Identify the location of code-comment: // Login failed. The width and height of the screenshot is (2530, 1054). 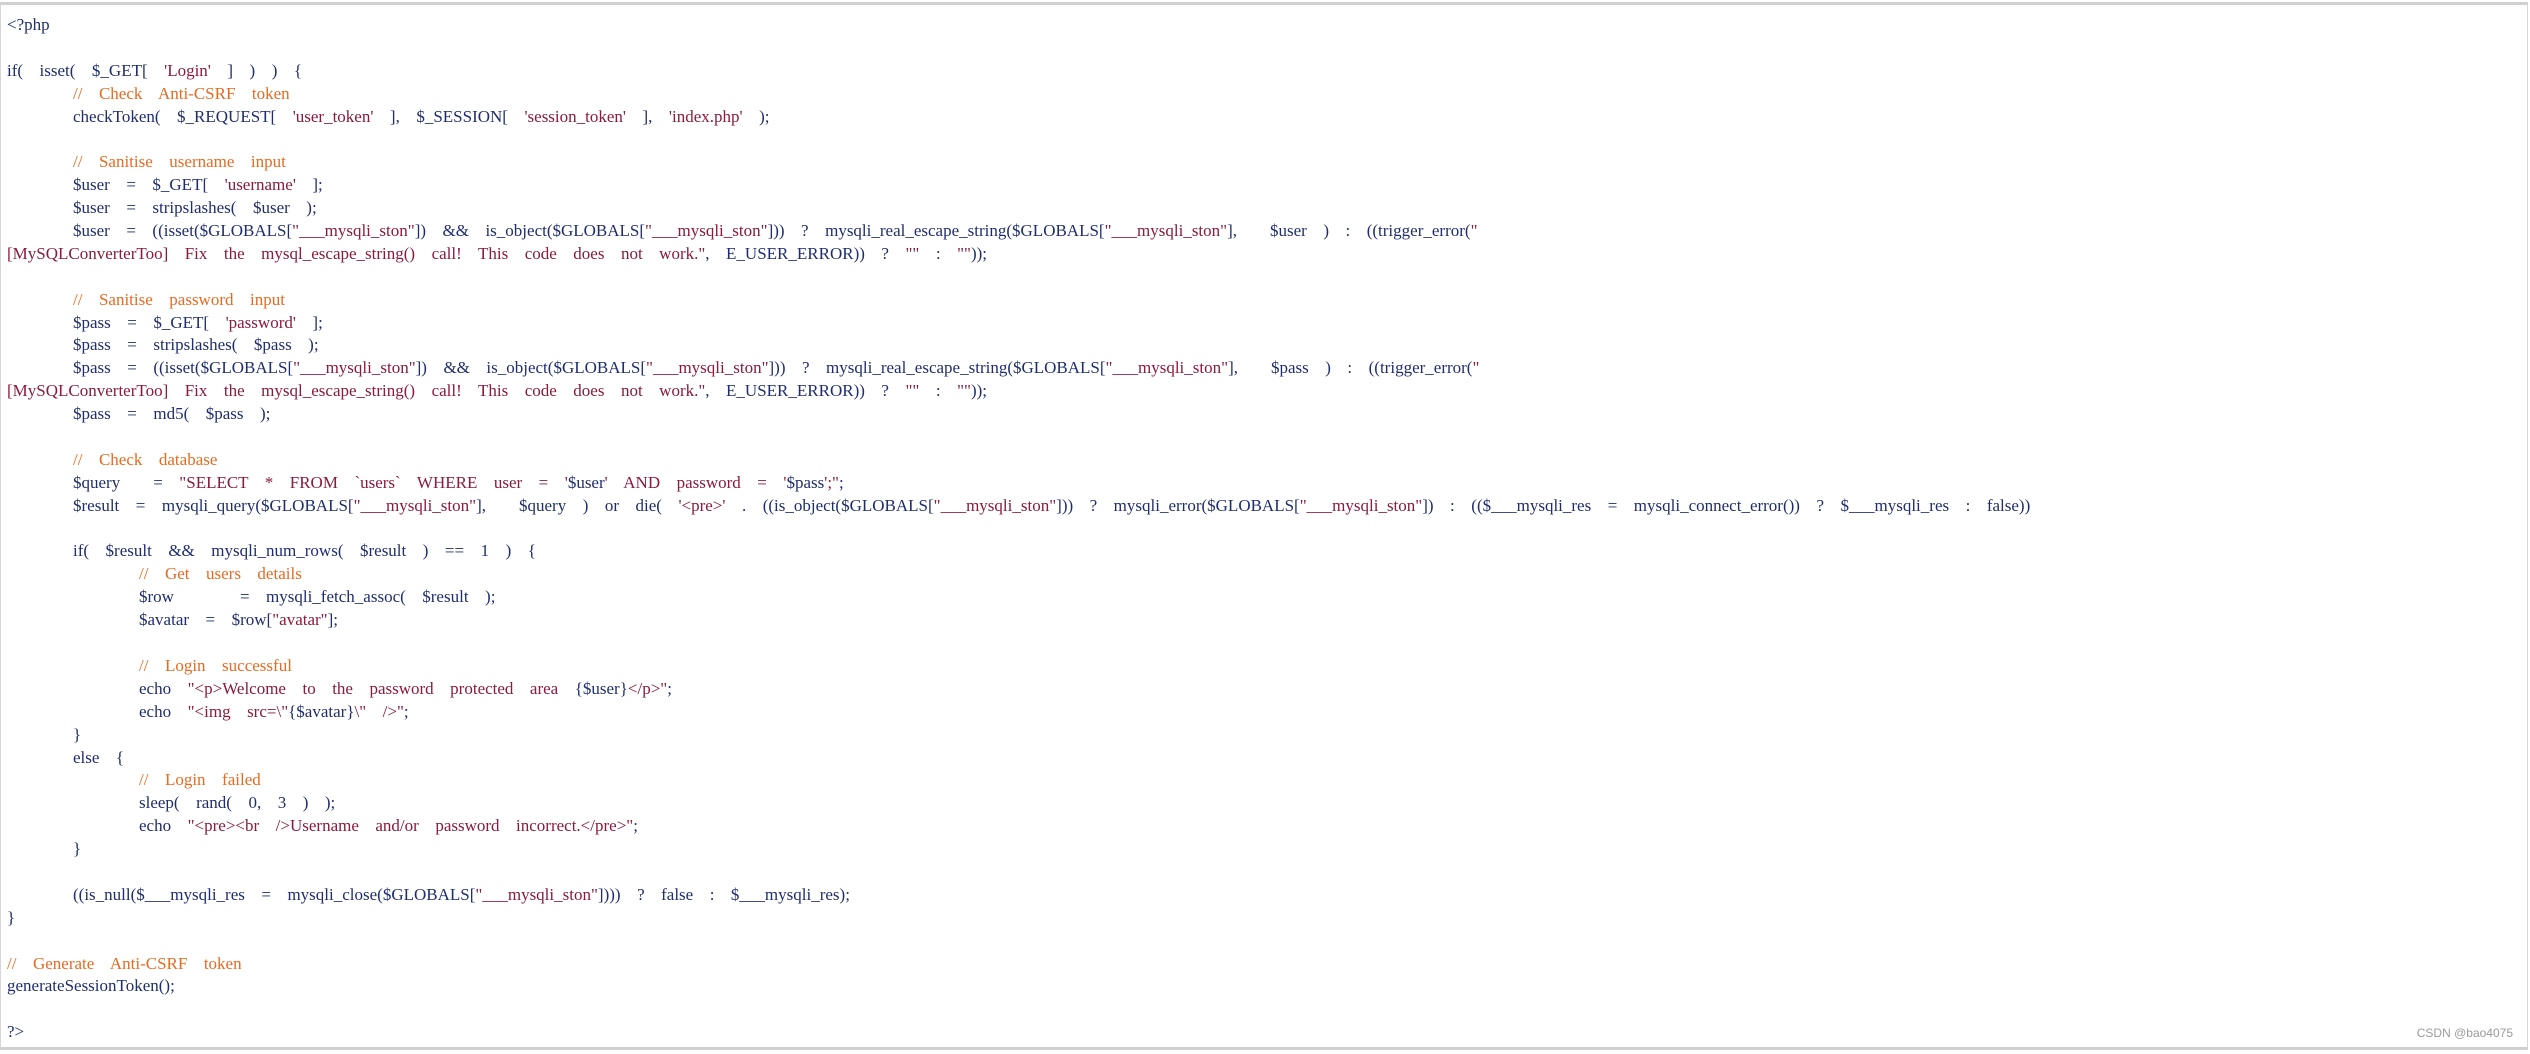
(200, 780).